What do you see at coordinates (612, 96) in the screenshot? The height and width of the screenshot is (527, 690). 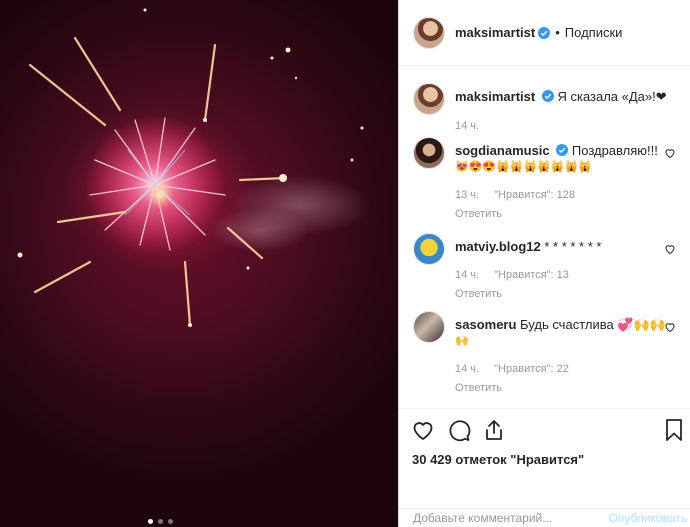 I see `caption-text: Я сказала «Да»!❤` at bounding box center [612, 96].